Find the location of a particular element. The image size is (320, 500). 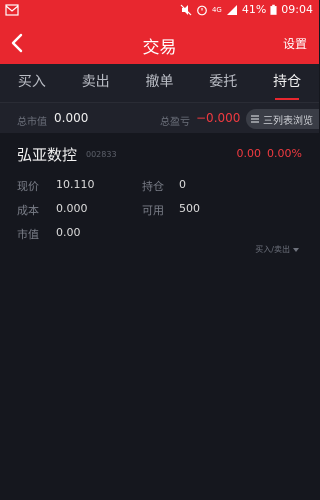

total-value: 0.000 is located at coordinates (71, 118).